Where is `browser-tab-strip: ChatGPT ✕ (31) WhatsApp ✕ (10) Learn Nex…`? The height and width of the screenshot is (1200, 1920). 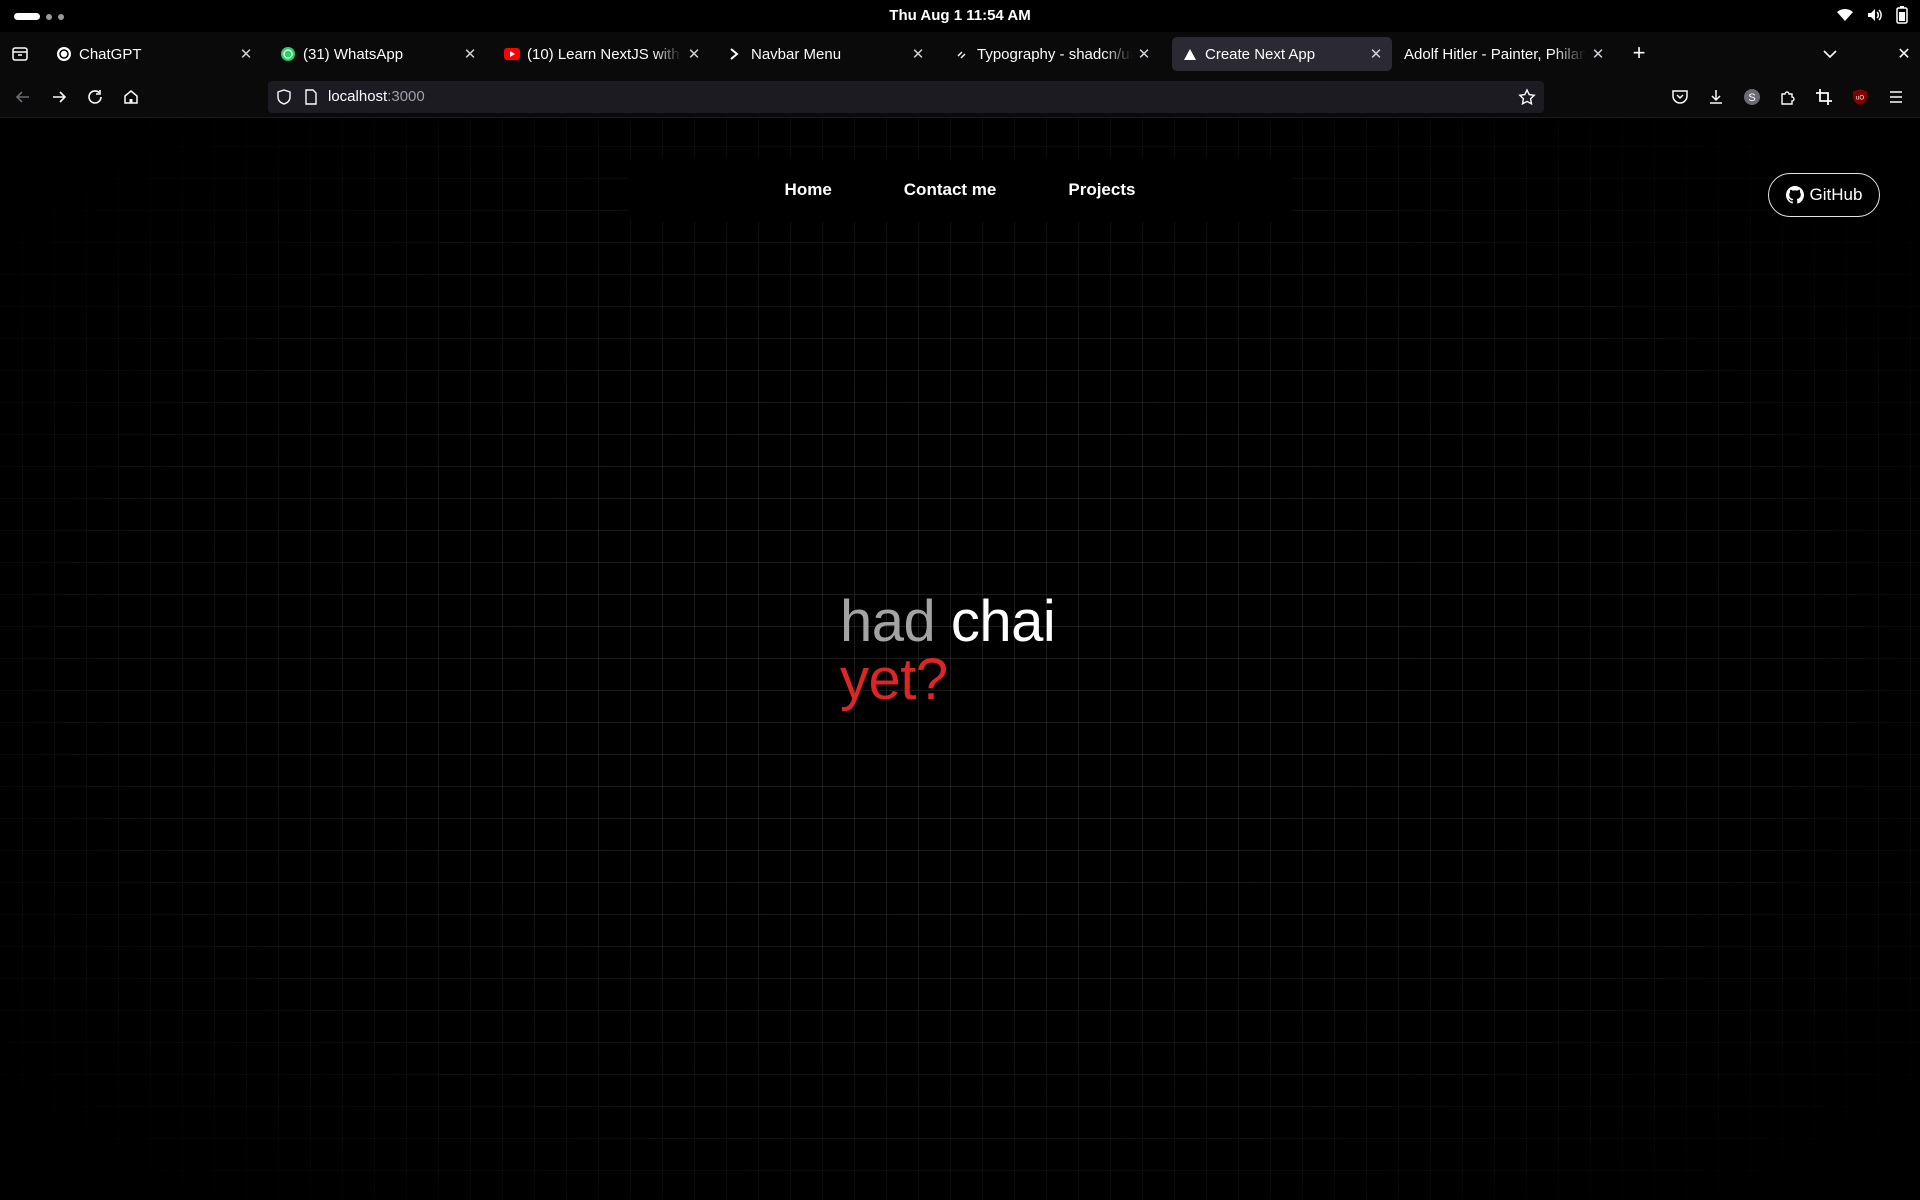
browser-tab-strip: ChatGPT ✕ (31) WhatsApp ✕ (10) Learn Nex… is located at coordinates (960, 54).